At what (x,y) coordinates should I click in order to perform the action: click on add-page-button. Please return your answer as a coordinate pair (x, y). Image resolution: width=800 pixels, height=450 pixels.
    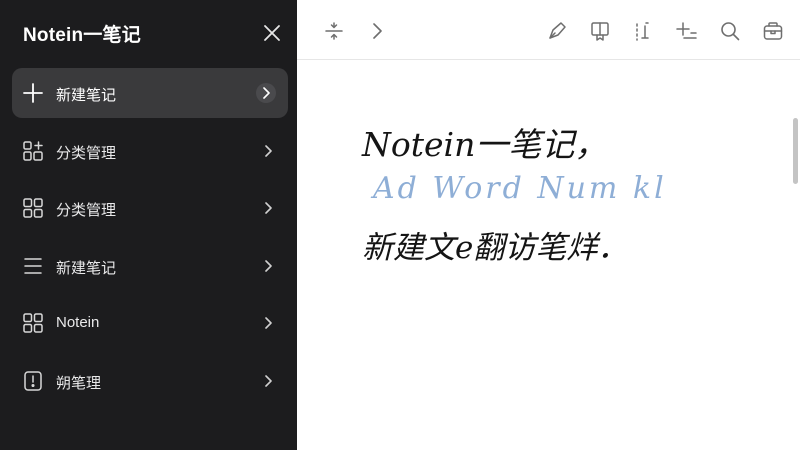
    Looking at the image, I should click on (687, 31).